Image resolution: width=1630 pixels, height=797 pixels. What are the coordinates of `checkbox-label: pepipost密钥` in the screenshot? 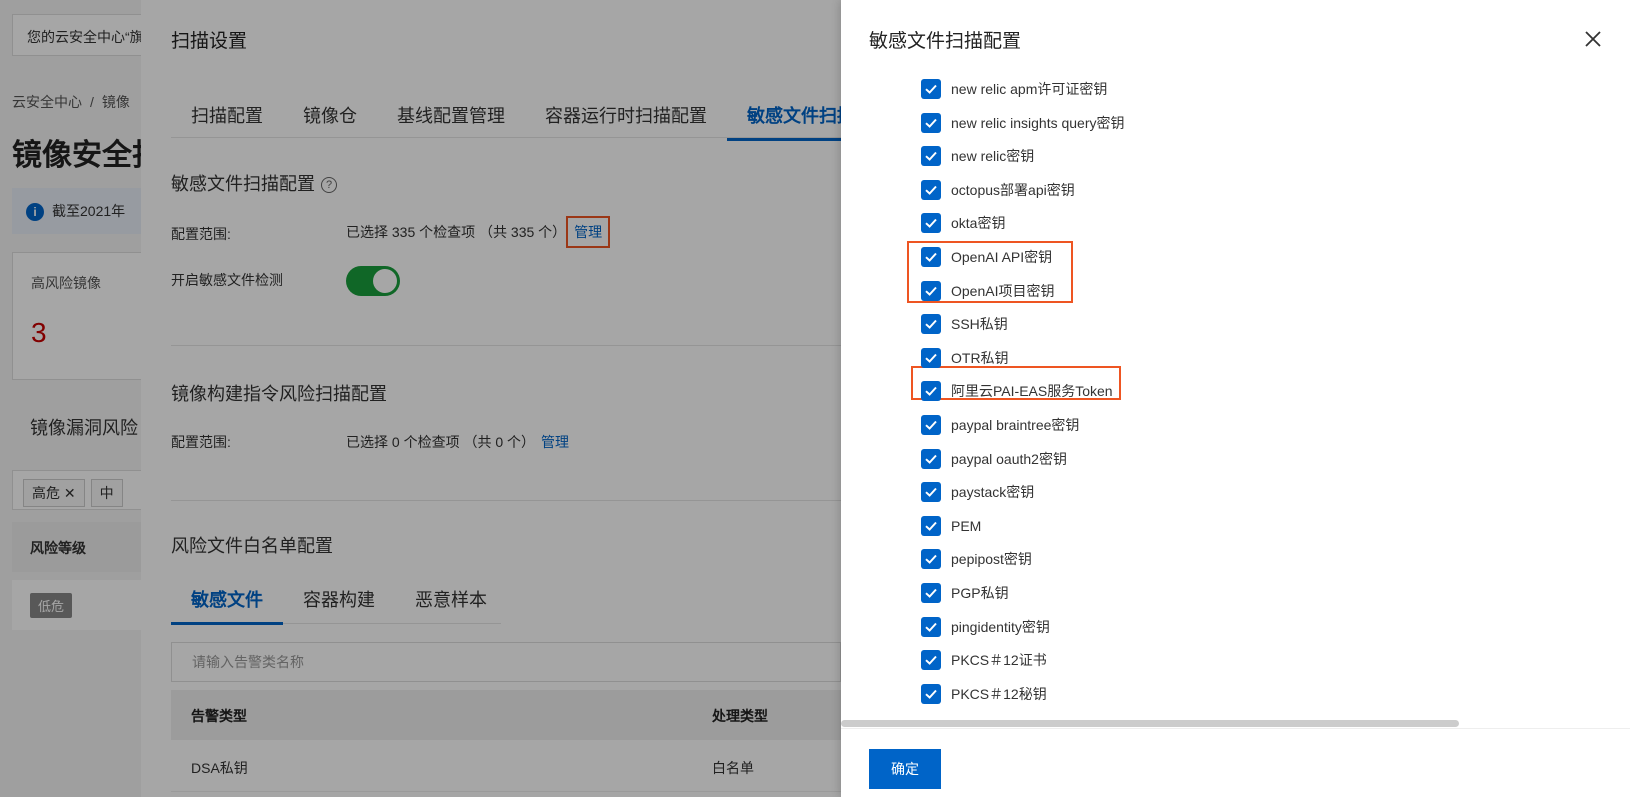 It's located at (991, 559).